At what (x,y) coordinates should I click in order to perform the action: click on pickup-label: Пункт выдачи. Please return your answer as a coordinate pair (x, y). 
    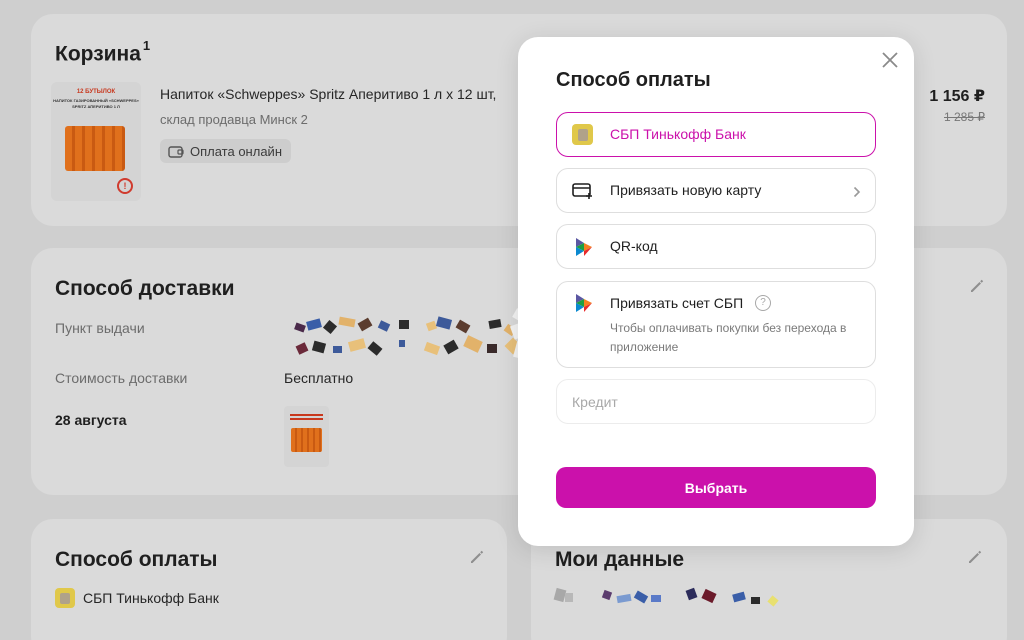
    Looking at the image, I should click on (100, 328).